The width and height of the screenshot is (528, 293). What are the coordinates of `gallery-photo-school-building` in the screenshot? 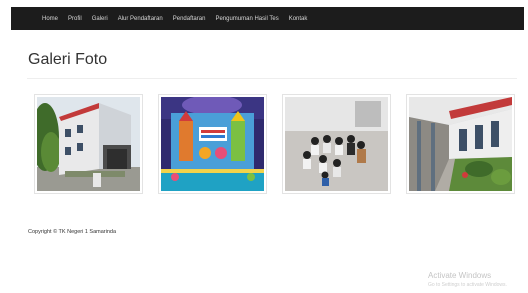 It's located at (88, 144).